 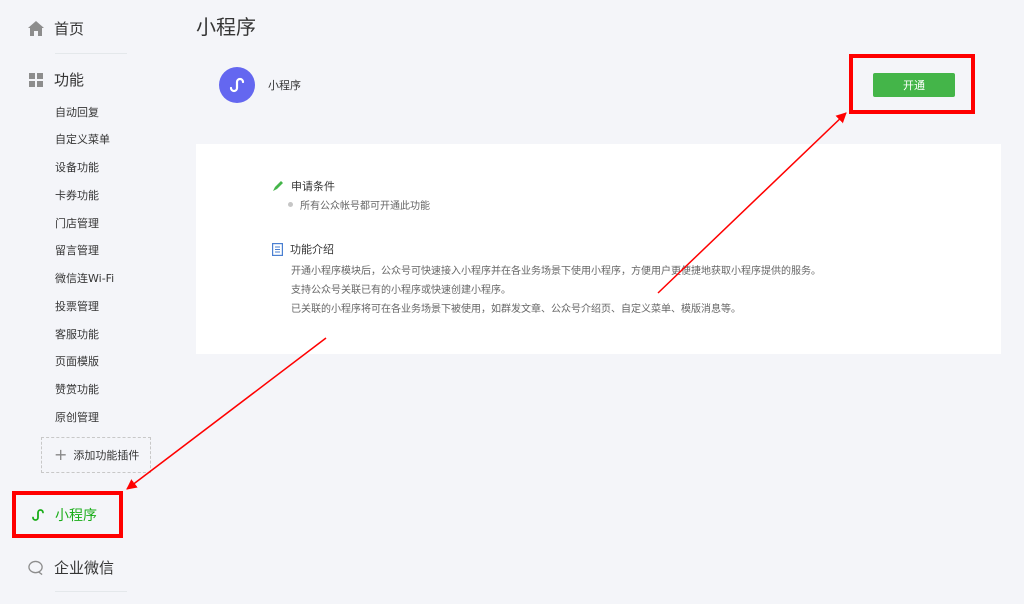 What do you see at coordinates (84, 568) in the screenshot?
I see `nav-enterprise-wechat-label: 企业微信` at bounding box center [84, 568].